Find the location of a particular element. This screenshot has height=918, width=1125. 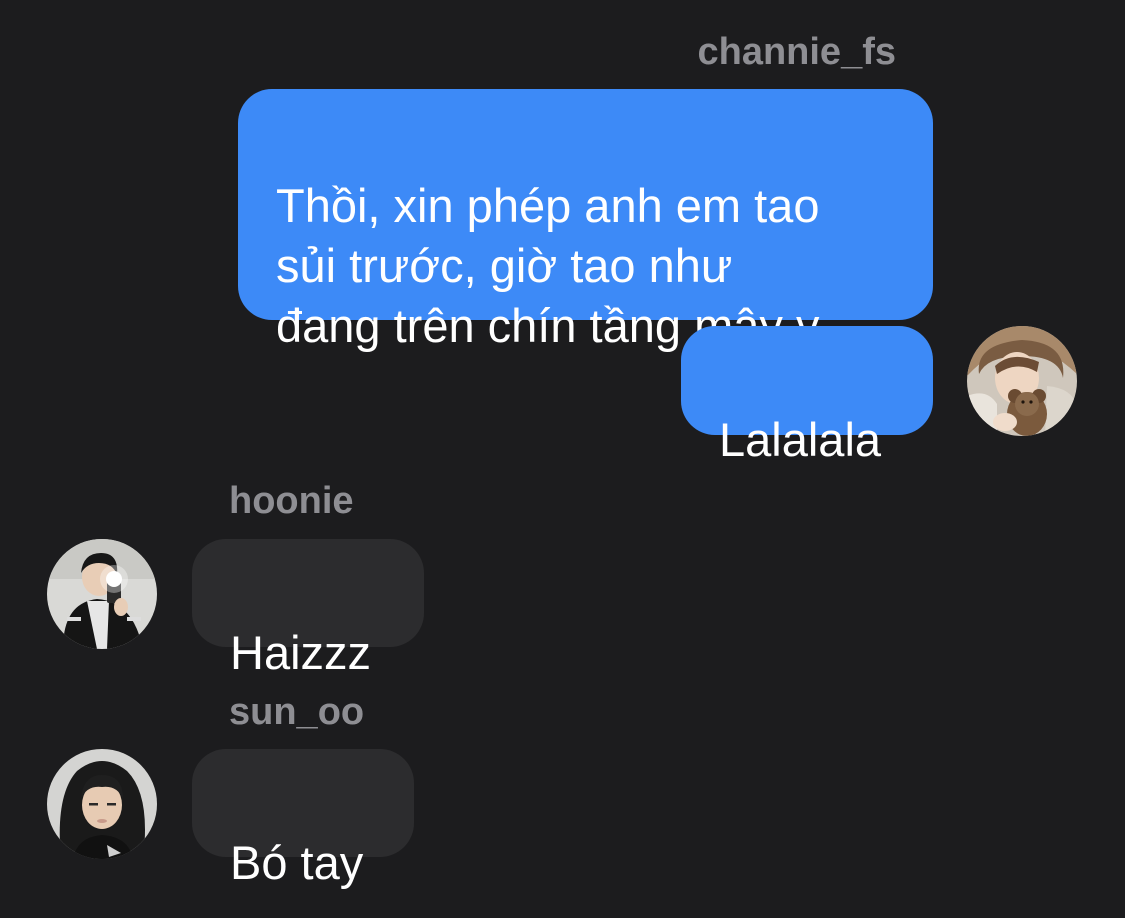

avatar-channie is located at coordinates (1022, 381).